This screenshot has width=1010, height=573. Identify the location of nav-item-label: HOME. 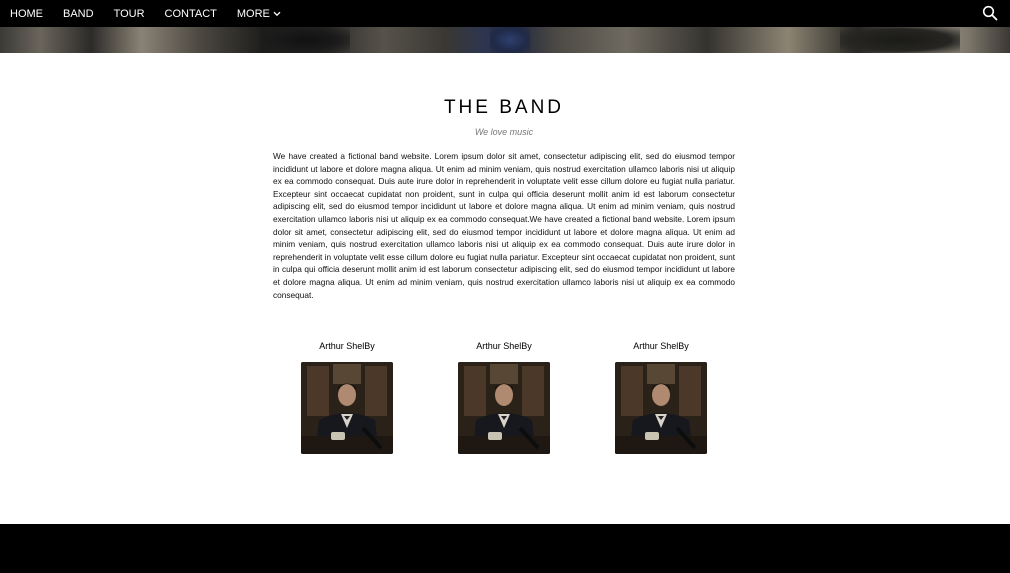
(26, 13).